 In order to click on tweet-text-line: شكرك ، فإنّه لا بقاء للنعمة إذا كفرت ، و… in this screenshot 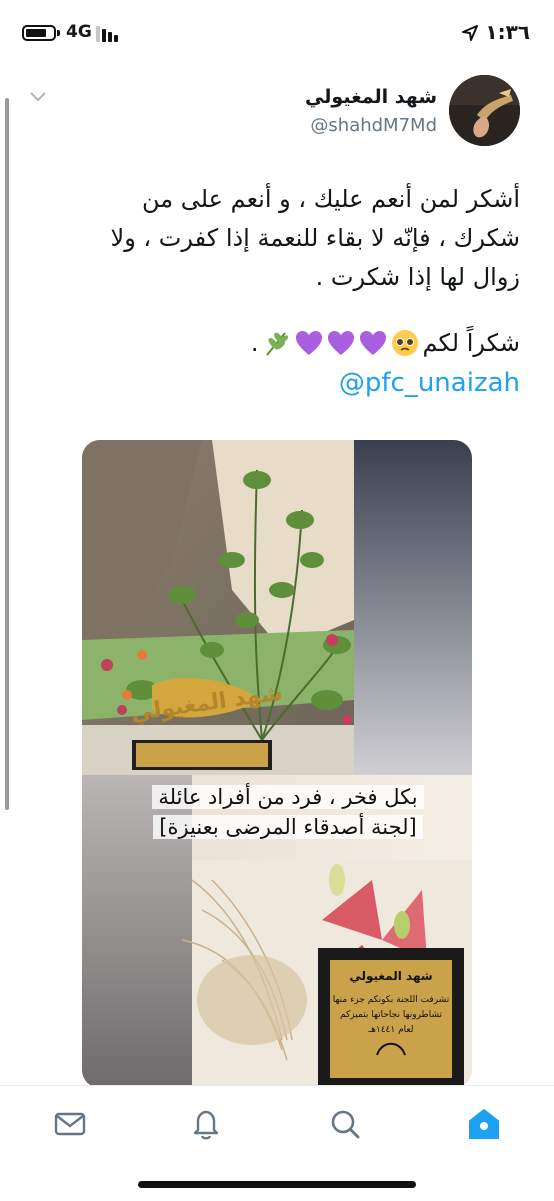, I will do `click(315, 238)`.